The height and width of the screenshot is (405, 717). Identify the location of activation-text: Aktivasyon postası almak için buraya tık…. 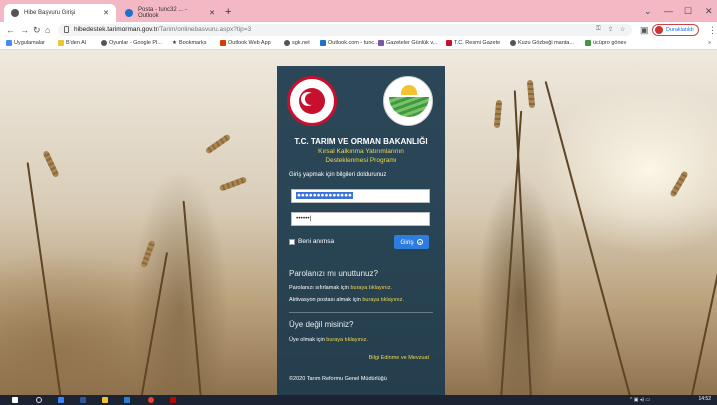
(346, 300).